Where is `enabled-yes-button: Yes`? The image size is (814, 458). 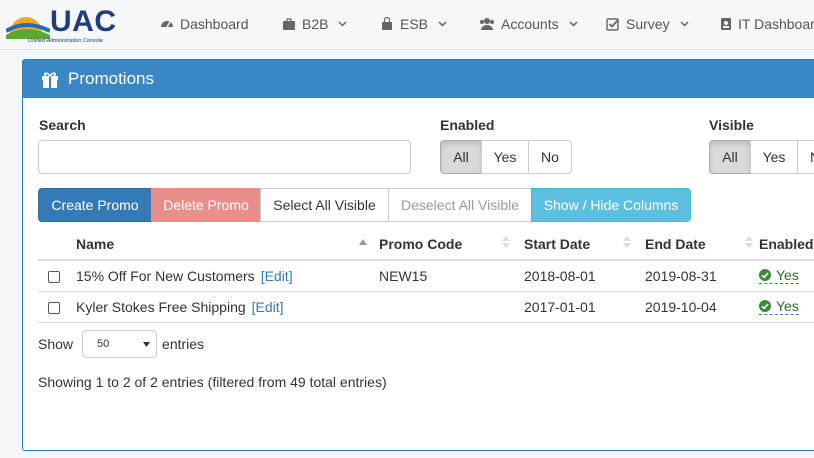 enabled-yes-button: Yes is located at coordinates (505, 157).